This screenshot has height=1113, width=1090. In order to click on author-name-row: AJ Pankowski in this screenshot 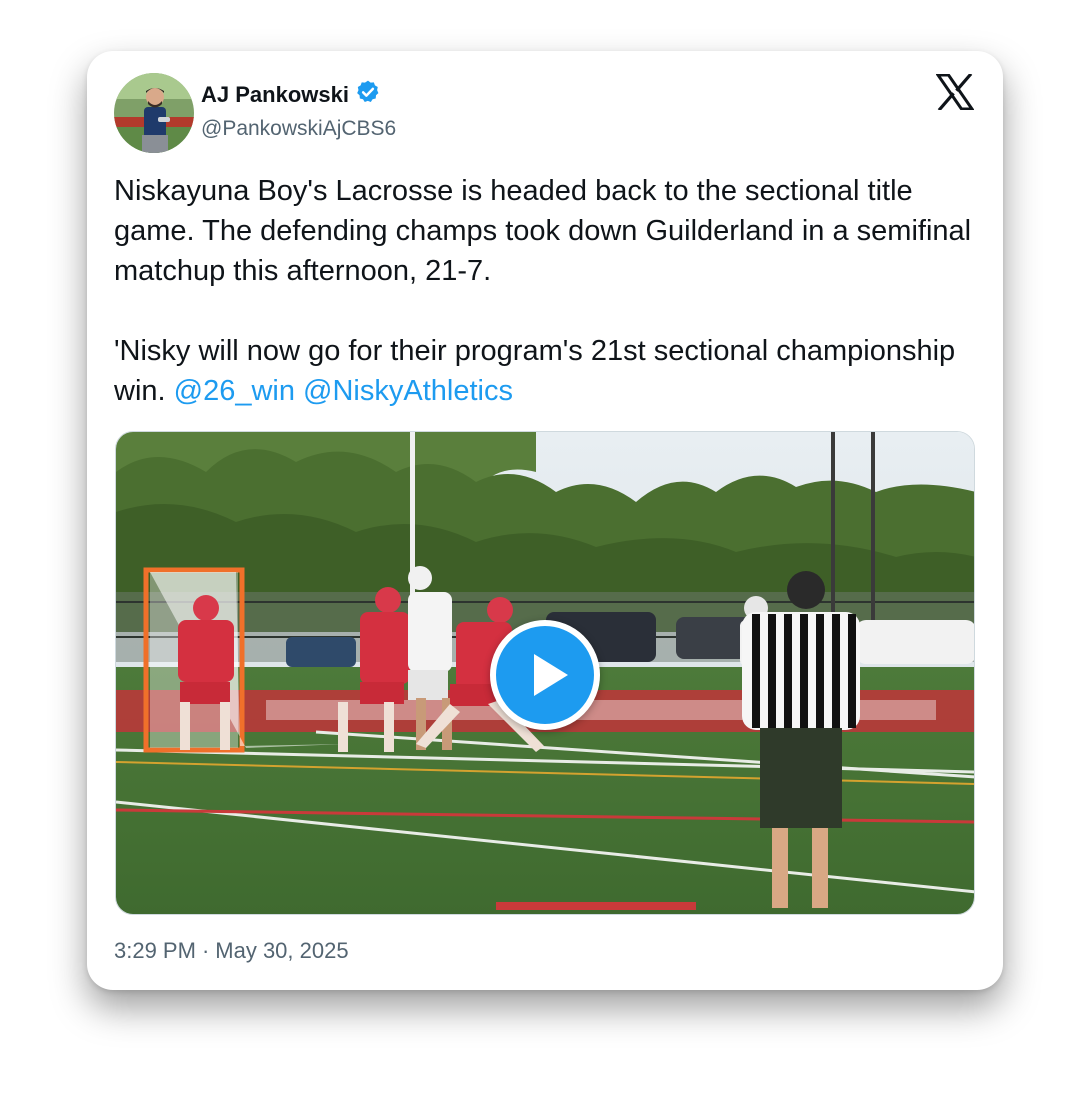, I will do `click(291, 94)`.